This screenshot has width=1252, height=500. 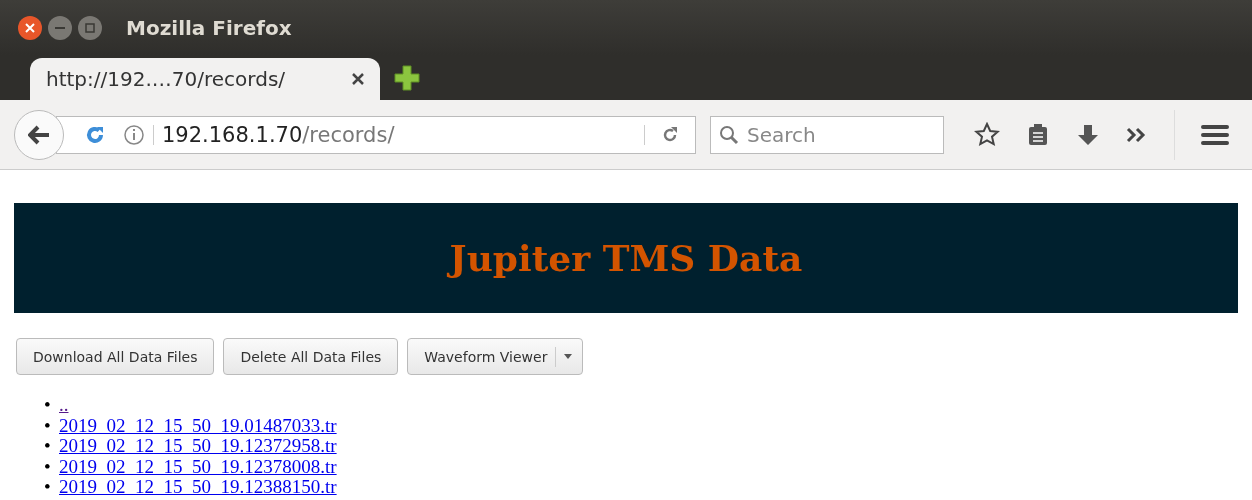 What do you see at coordinates (209, 27) in the screenshot?
I see `window-title: Mozilla Firefox` at bounding box center [209, 27].